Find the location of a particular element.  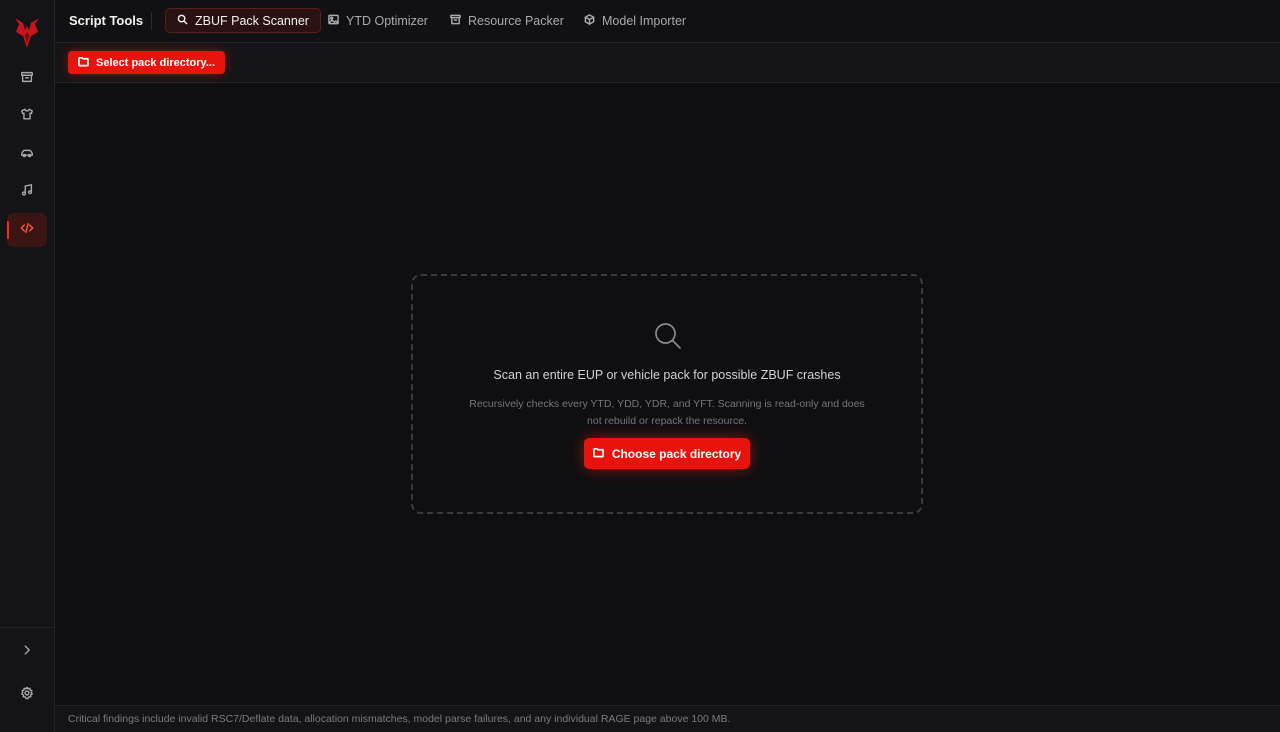

music-note-icon is located at coordinates (27, 192).